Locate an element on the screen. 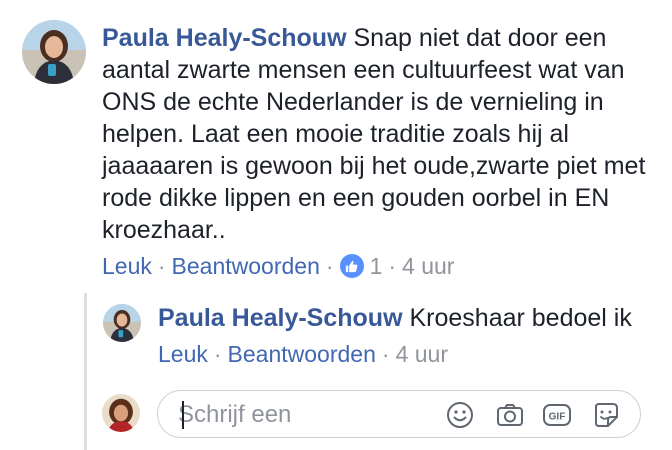  reply-reply-button: Beantwoorden is located at coordinates (302, 354).